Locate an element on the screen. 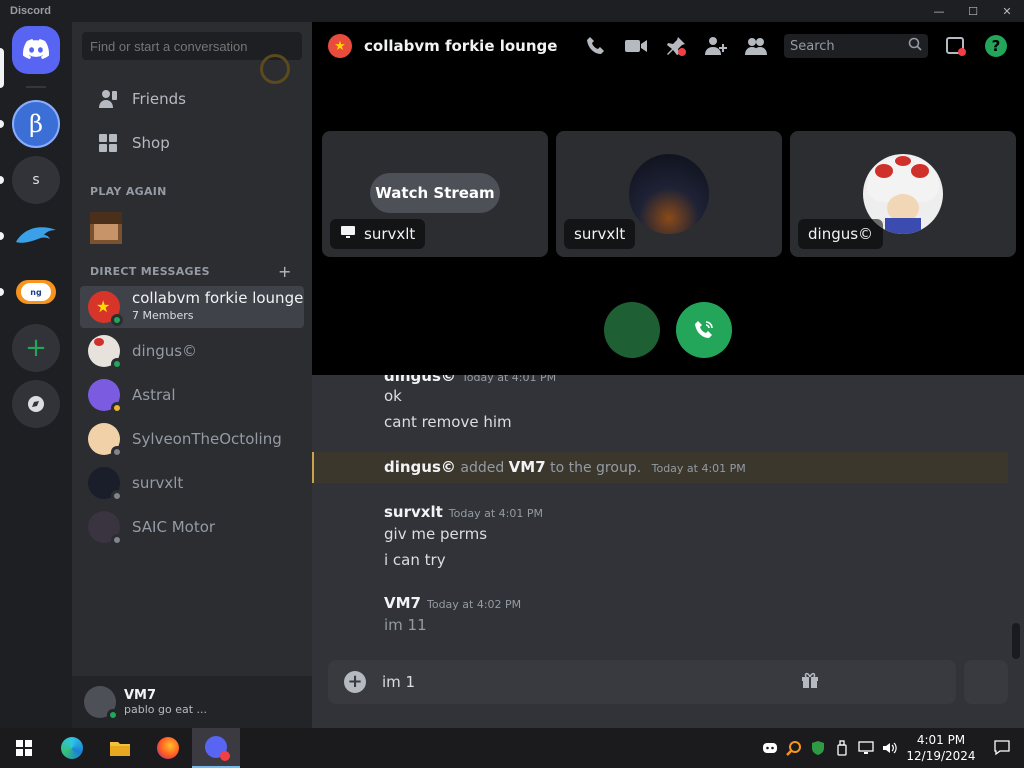  volume-icon is located at coordinates (890, 748).